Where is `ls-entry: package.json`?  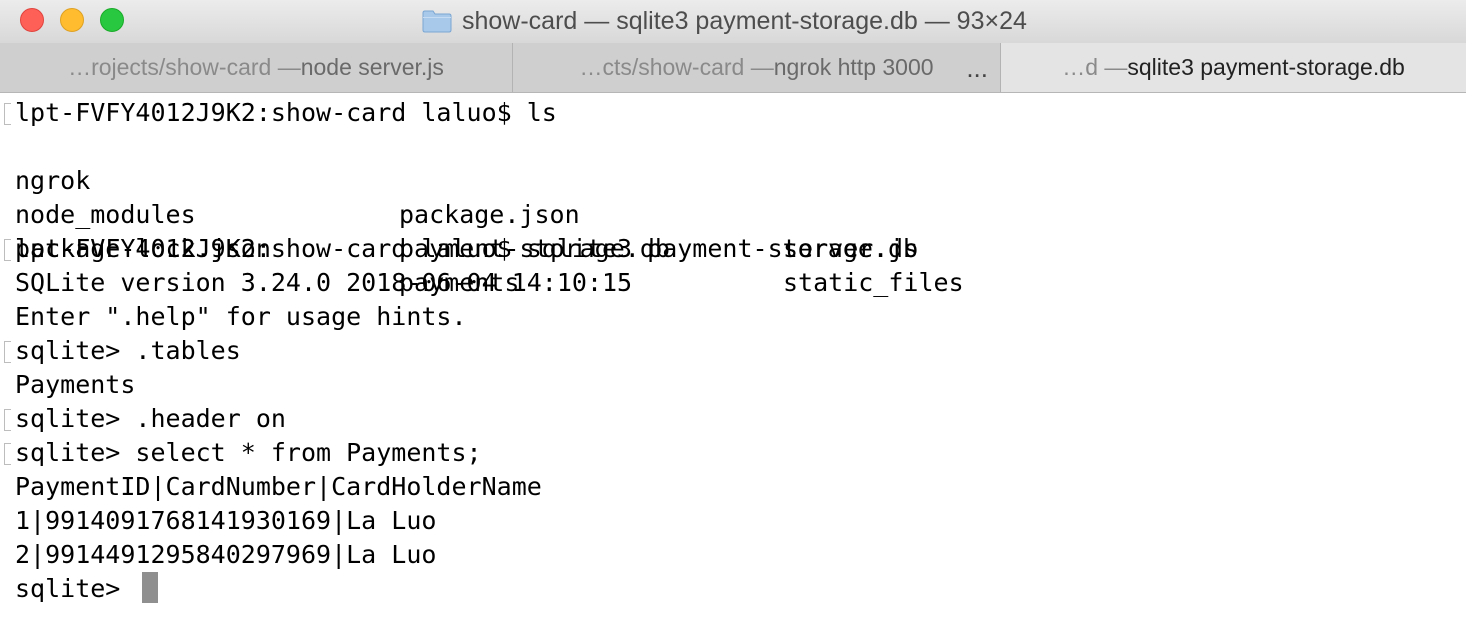
ls-entry: package.json is located at coordinates (489, 214).